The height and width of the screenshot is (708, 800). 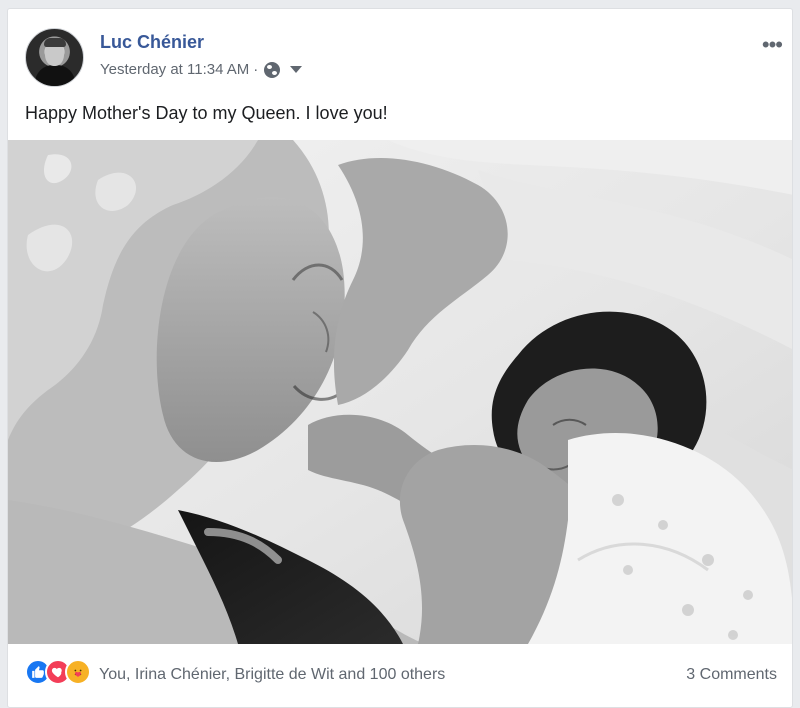 What do you see at coordinates (296, 69) in the screenshot?
I see `privacy-dropdown-chevron-down-icon` at bounding box center [296, 69].